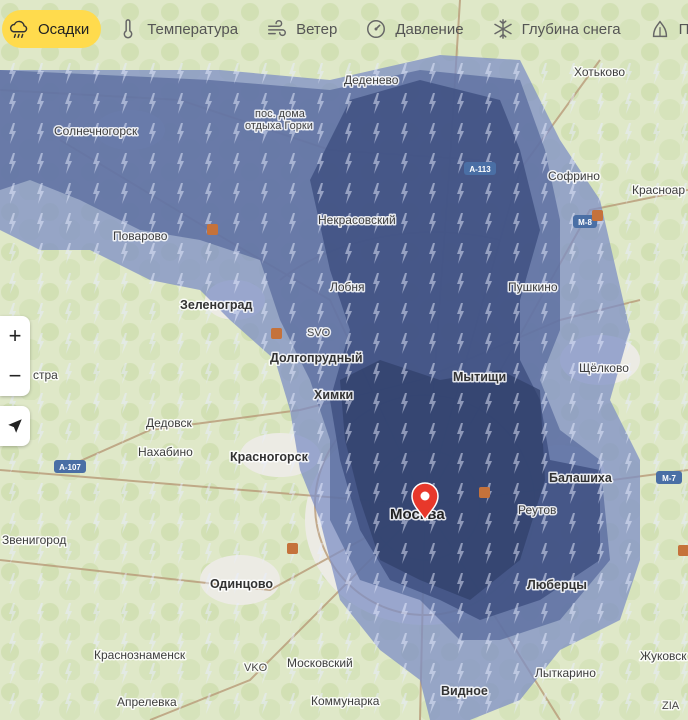  What do you see at coordinates (574, 176) in the screenshot?
I see `place-label: Софрино` at bounding box center [574, 176].